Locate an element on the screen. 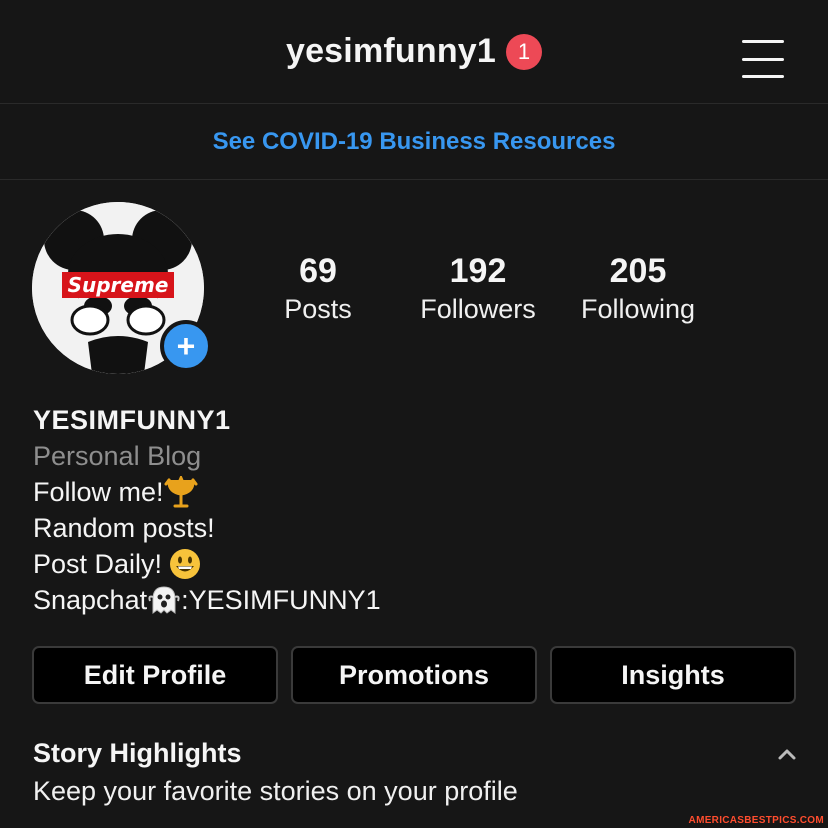 The width and height of the screenshot is (828, 828). edit-profile-button: Edit Profile is located at coordinates (155, 675).